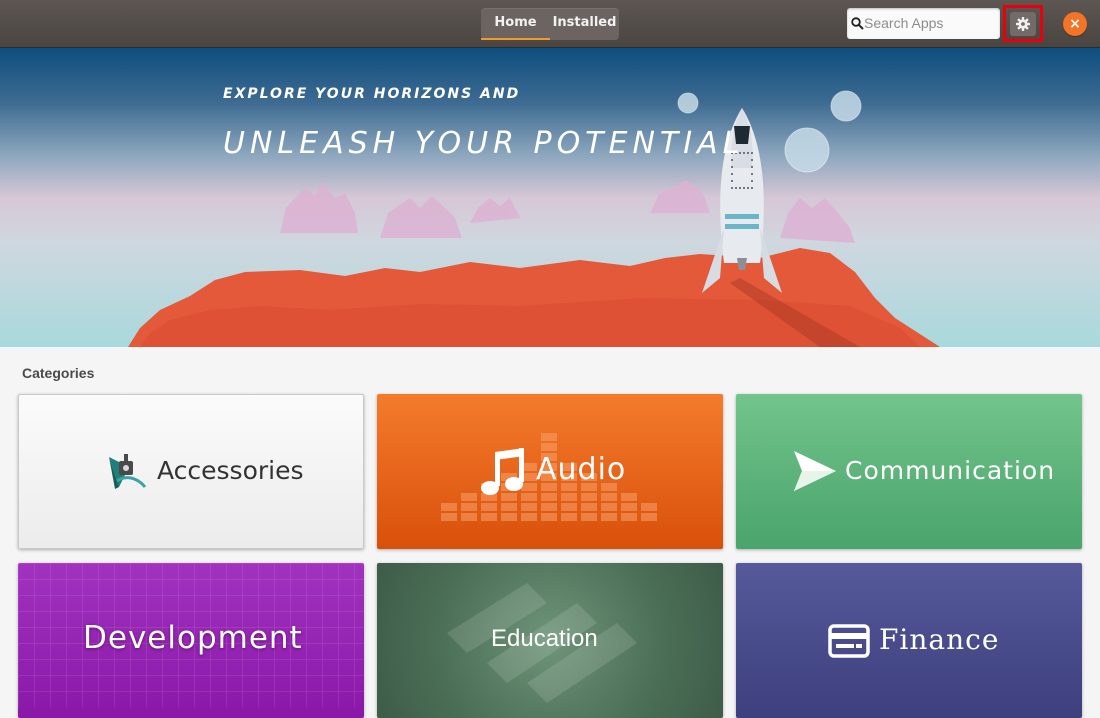 The height and width of the screenshot is (718, 1100). Describe the element at coordinates (58, 373) in the screenshot. I see `categories-heading: Categories` at that location.